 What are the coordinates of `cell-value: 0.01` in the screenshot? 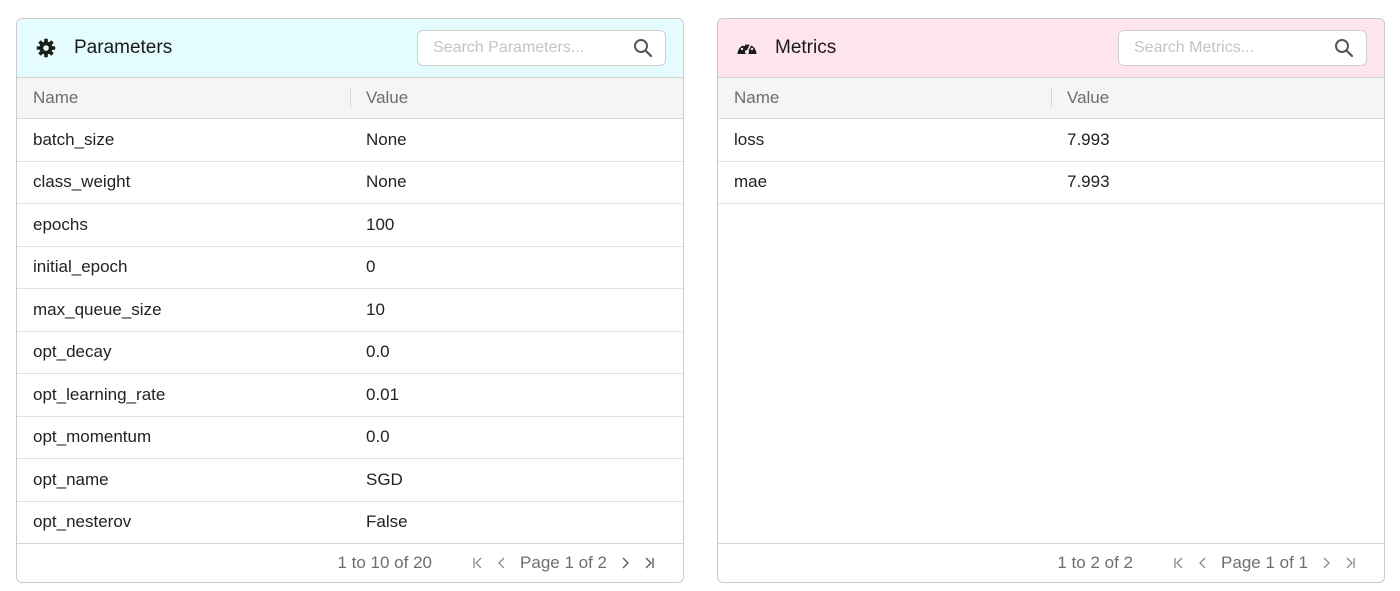 It's located at (383, 394).